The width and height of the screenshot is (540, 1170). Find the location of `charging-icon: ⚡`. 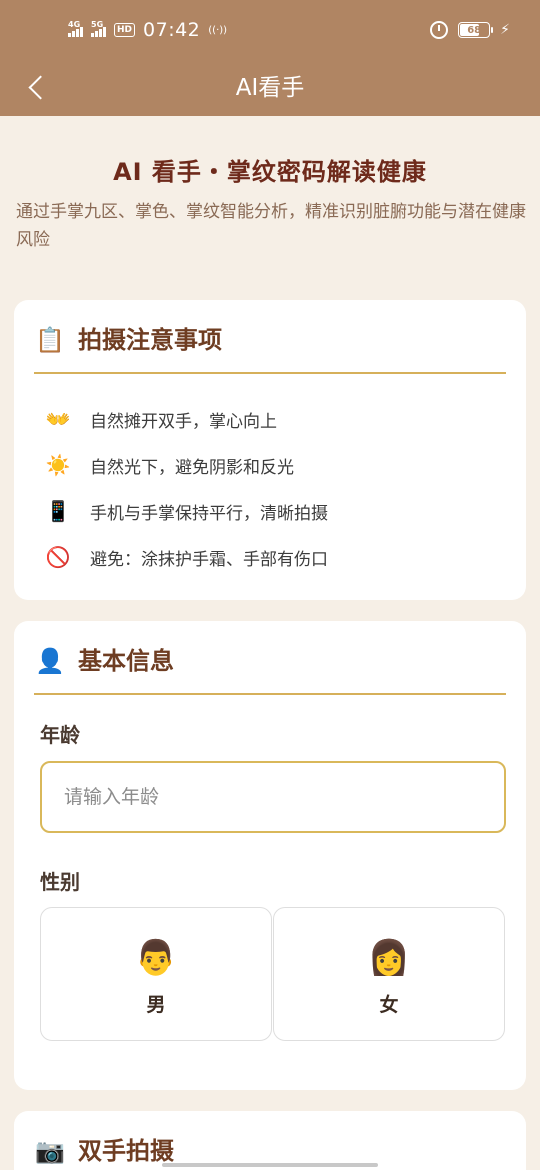

charging-icon: ⚡ is located at coordinates (505, 30).